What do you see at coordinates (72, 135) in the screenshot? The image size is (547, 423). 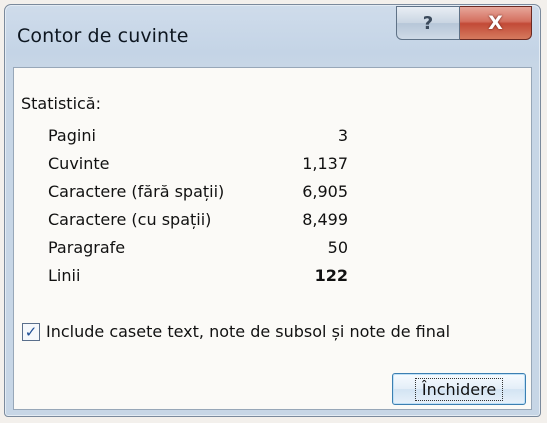 I see `stat-label: Pagini` at bounding box center [72, 135].